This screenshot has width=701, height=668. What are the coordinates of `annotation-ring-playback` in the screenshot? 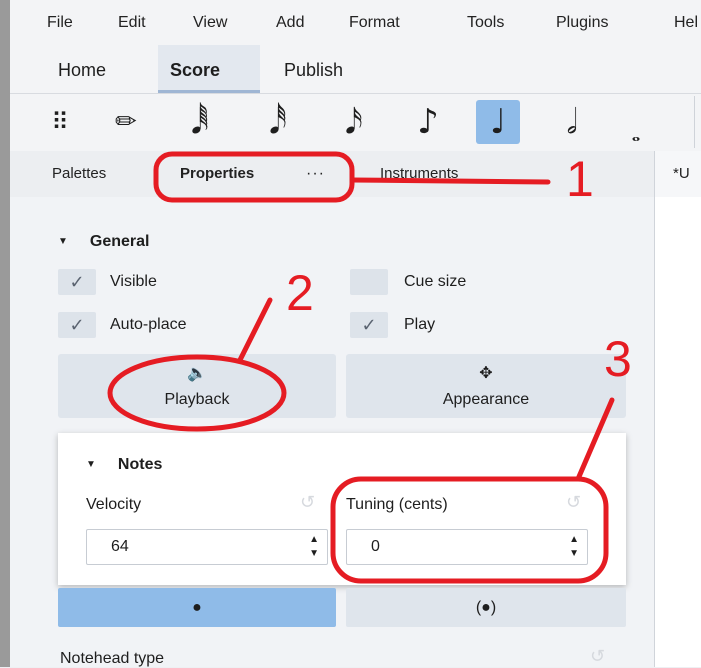 It's located at (197, 393).